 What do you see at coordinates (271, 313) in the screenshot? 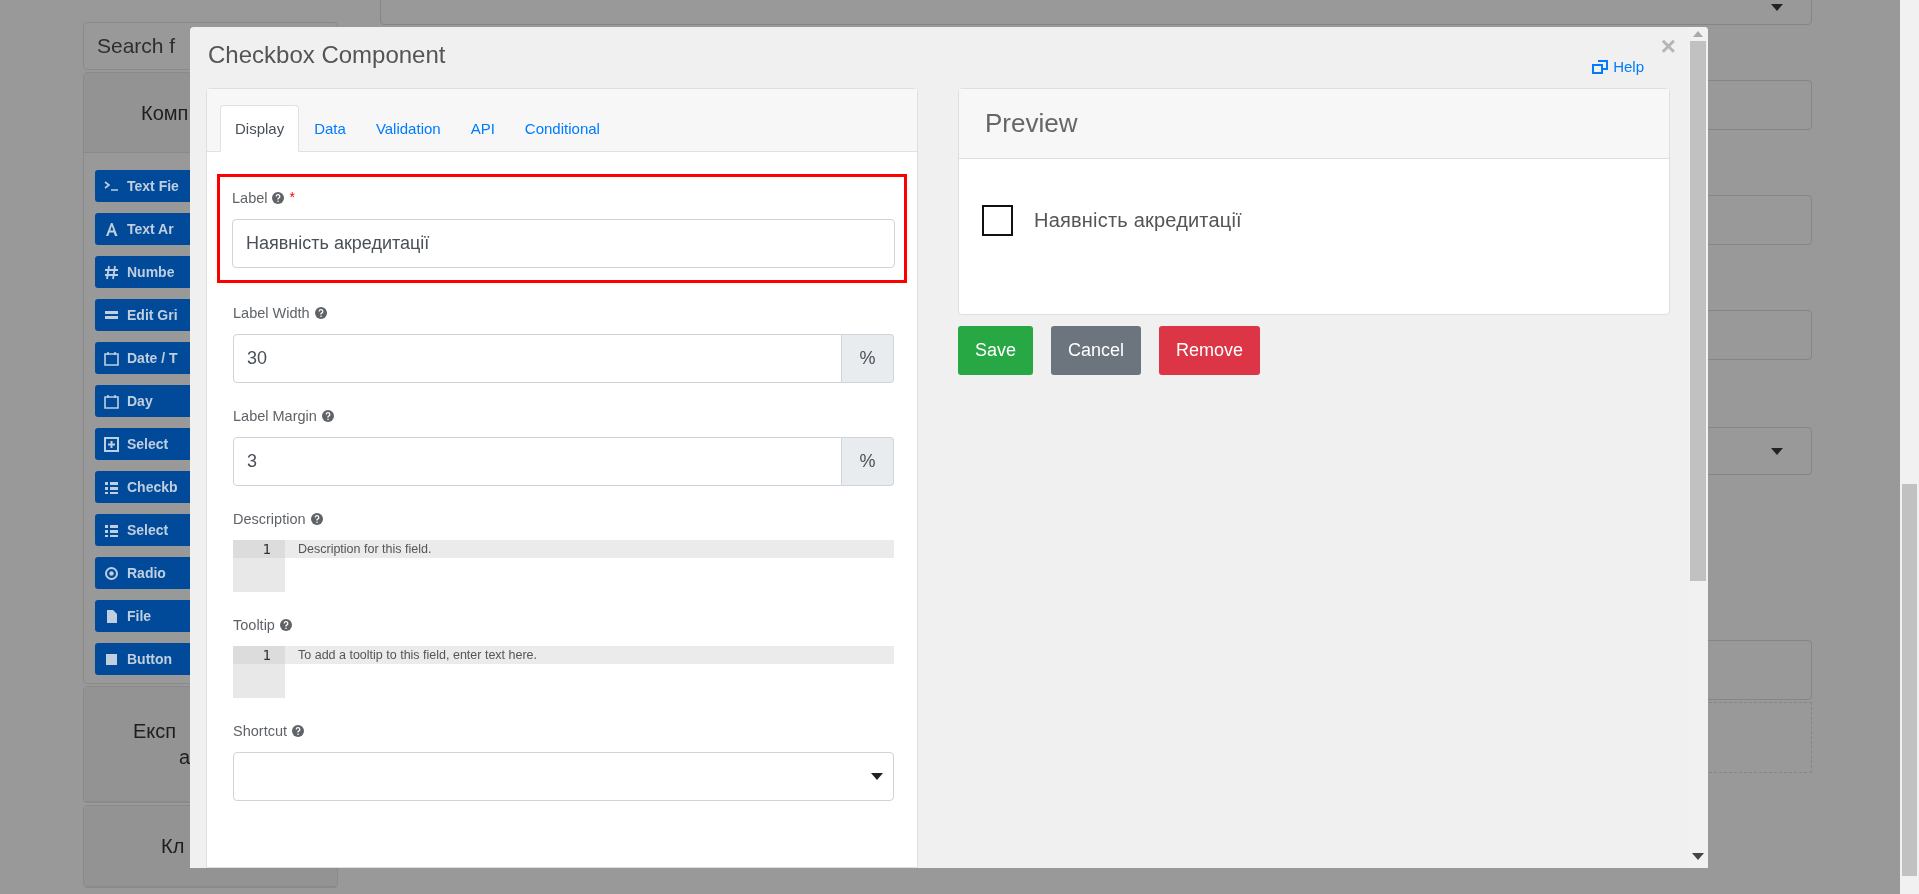
I see `field-label: Label Width` at bounding box center [271, 313].